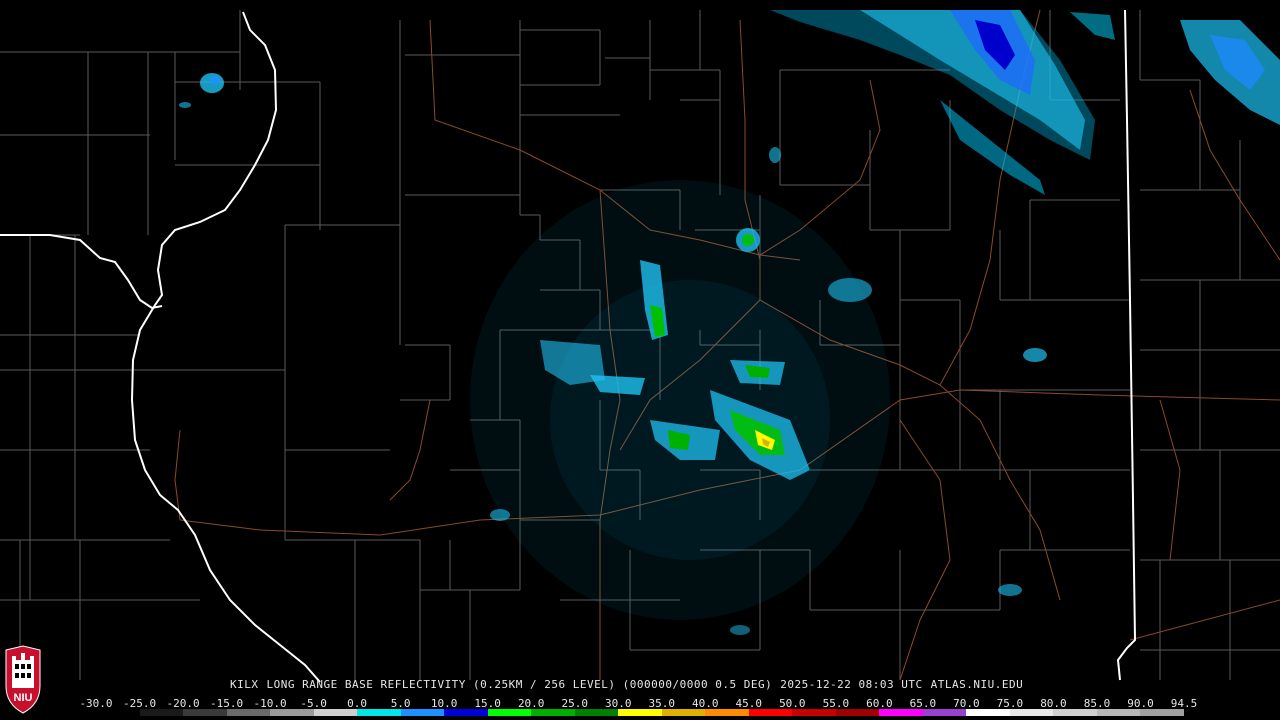  What do you see at coordinates (23, 698) in the screenshot?
I see `logo-text: NIU` at bounding box center [23, 698].